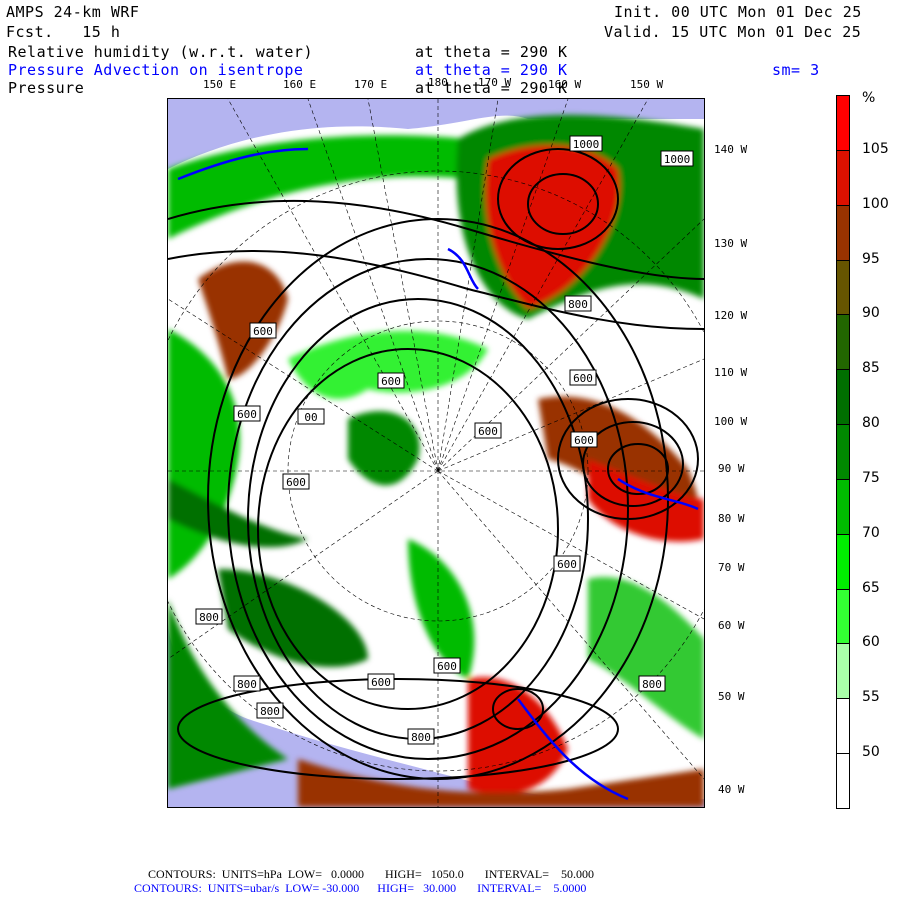 The height and width of the screenshot is (900, 900). I want to click on field2-title: Pressure Advection on isentrope, so click(156, 70).